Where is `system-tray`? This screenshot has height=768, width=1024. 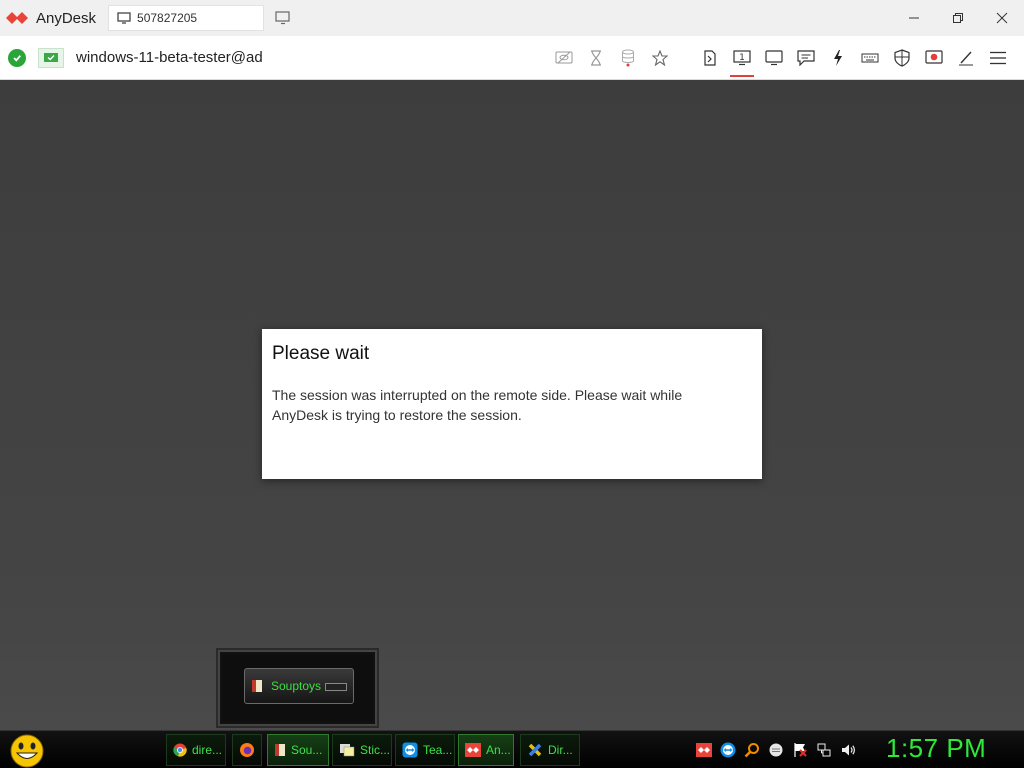 system-tray is located at coordinates (776, 750).